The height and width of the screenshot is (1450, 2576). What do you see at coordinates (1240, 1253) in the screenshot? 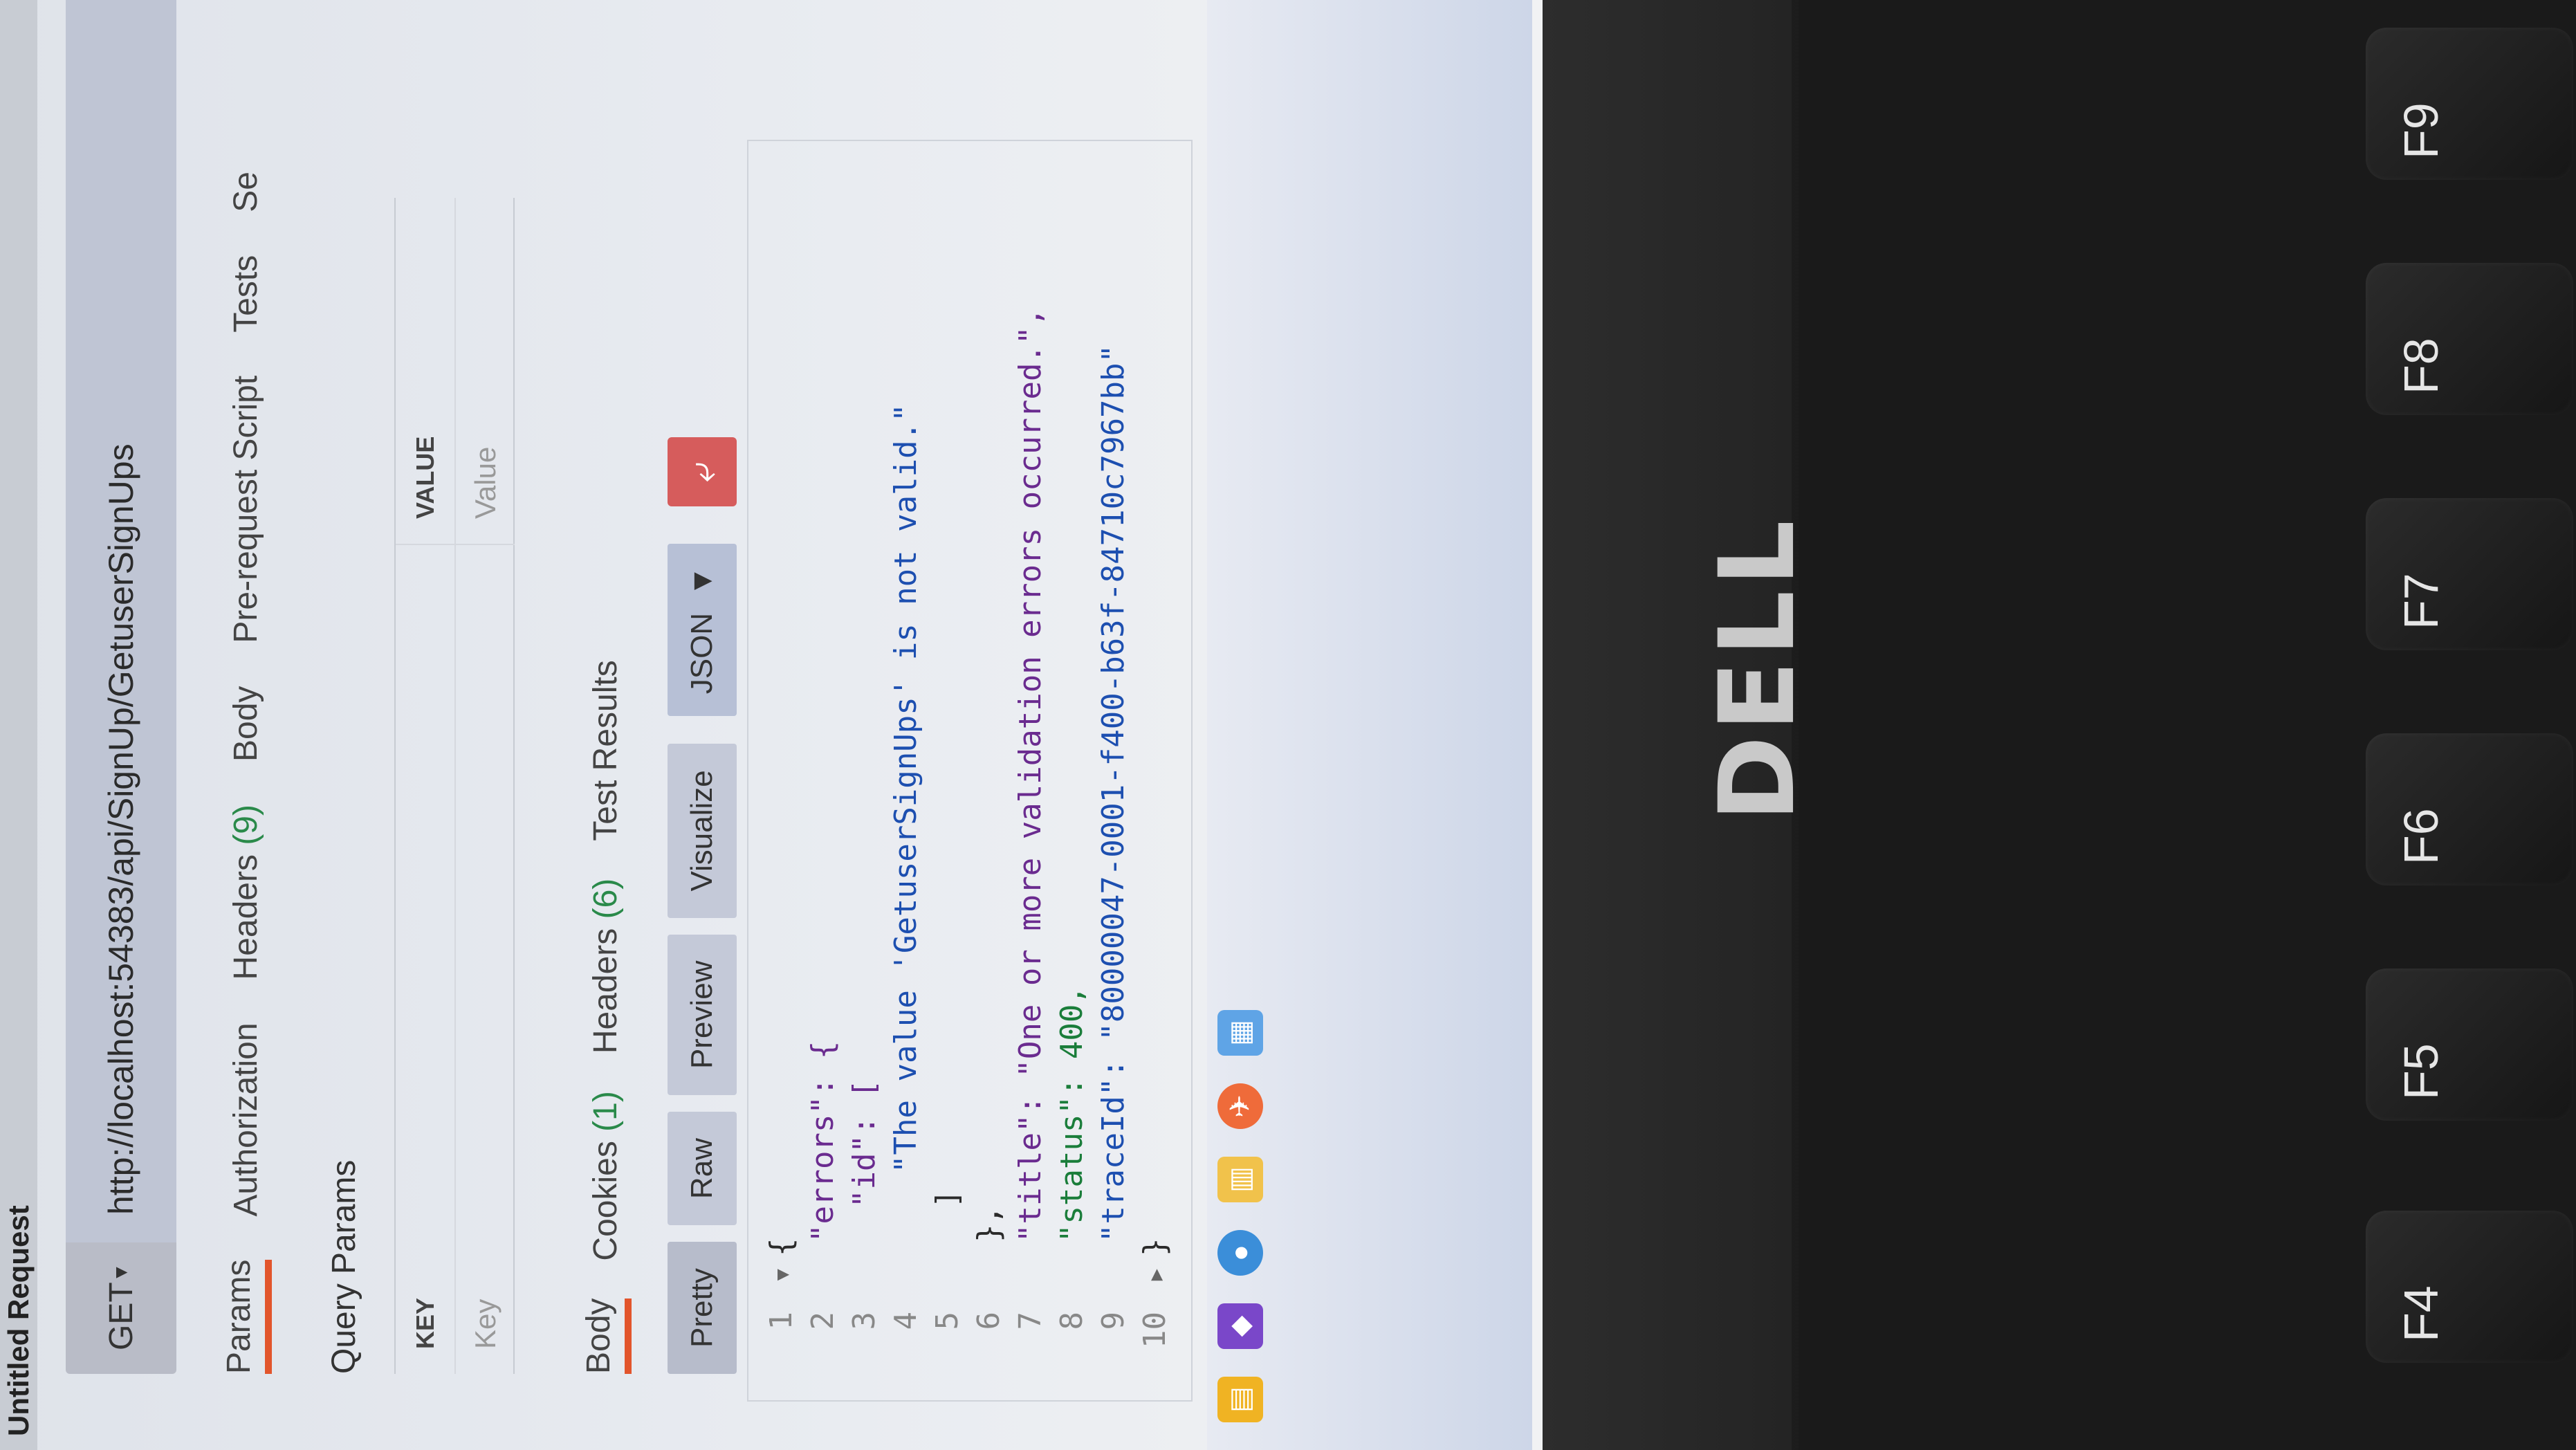
I see `chrome-icon: ●` at bounding box center [1240, 1253].